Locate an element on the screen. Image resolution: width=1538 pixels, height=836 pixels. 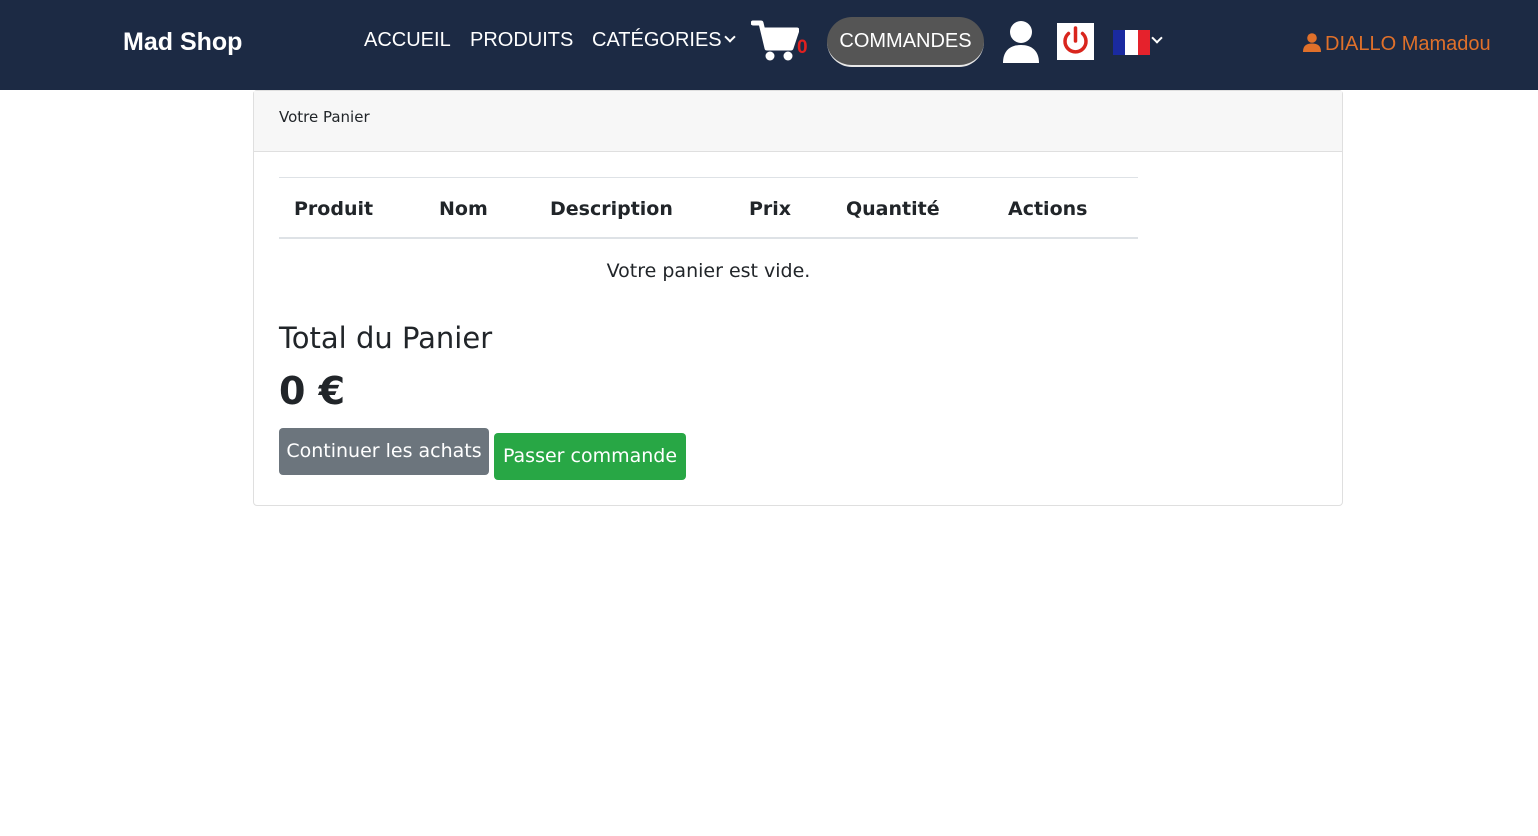
place-order-button: Passer commande is located at coordinates (590, 456).